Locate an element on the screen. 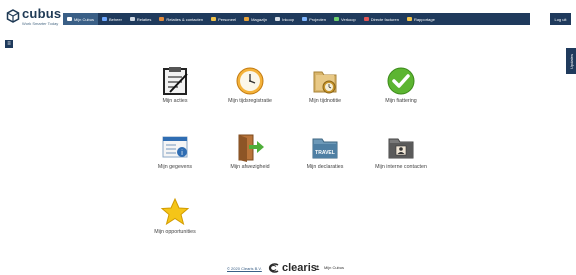 The width and height of the screenshot is (576, 275). nav-item-directe-facturen: Directe facturen is located at coordinates (381, 19).